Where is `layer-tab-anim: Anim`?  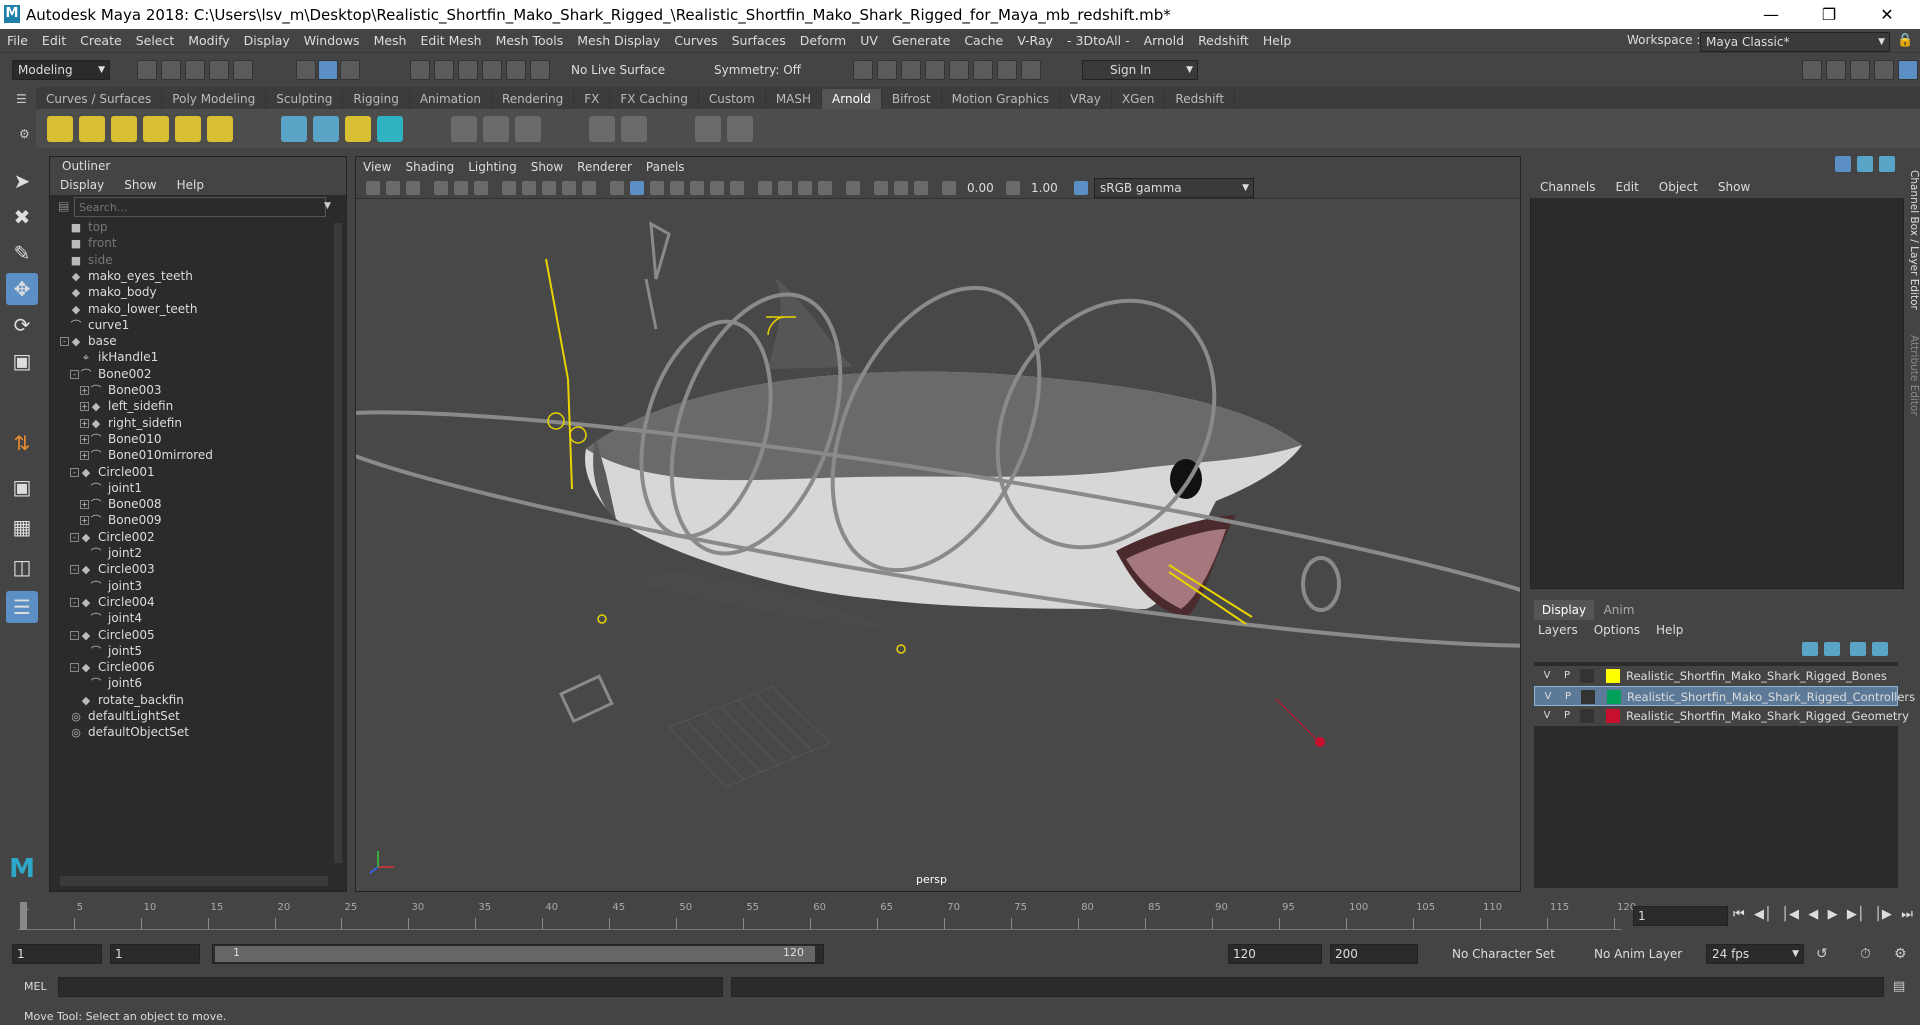 layer-tab-anim: Anim is located at coordinates (1619, 610).